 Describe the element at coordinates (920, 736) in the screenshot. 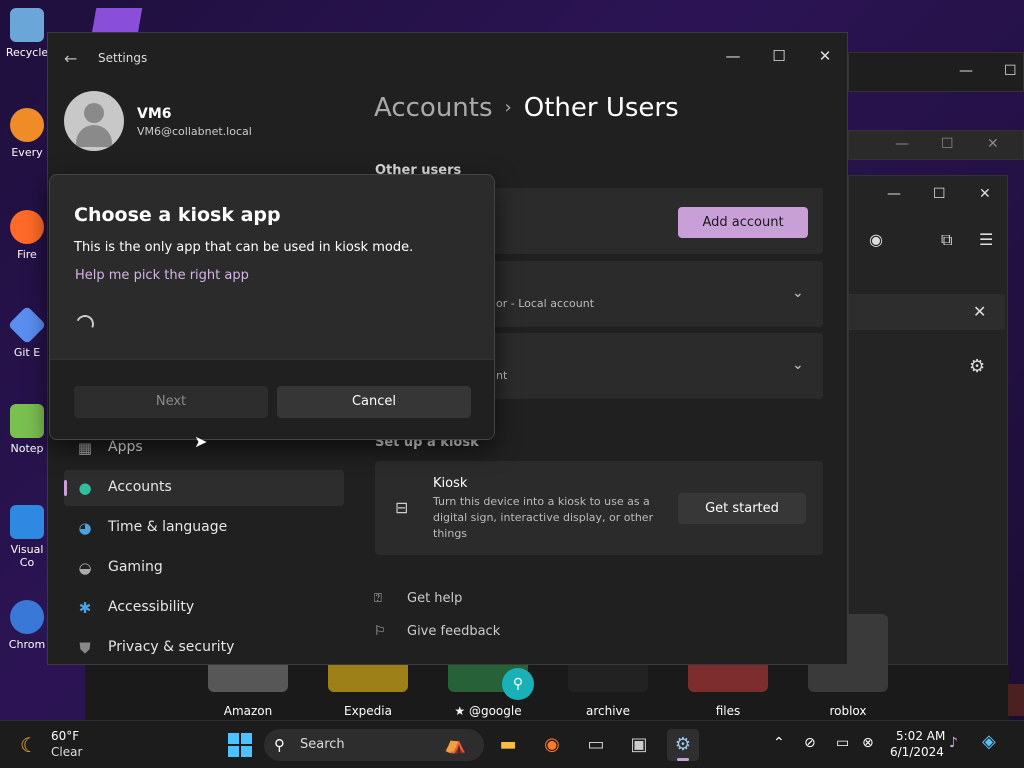

I see `clock-time: 5:02 AM` at that location.